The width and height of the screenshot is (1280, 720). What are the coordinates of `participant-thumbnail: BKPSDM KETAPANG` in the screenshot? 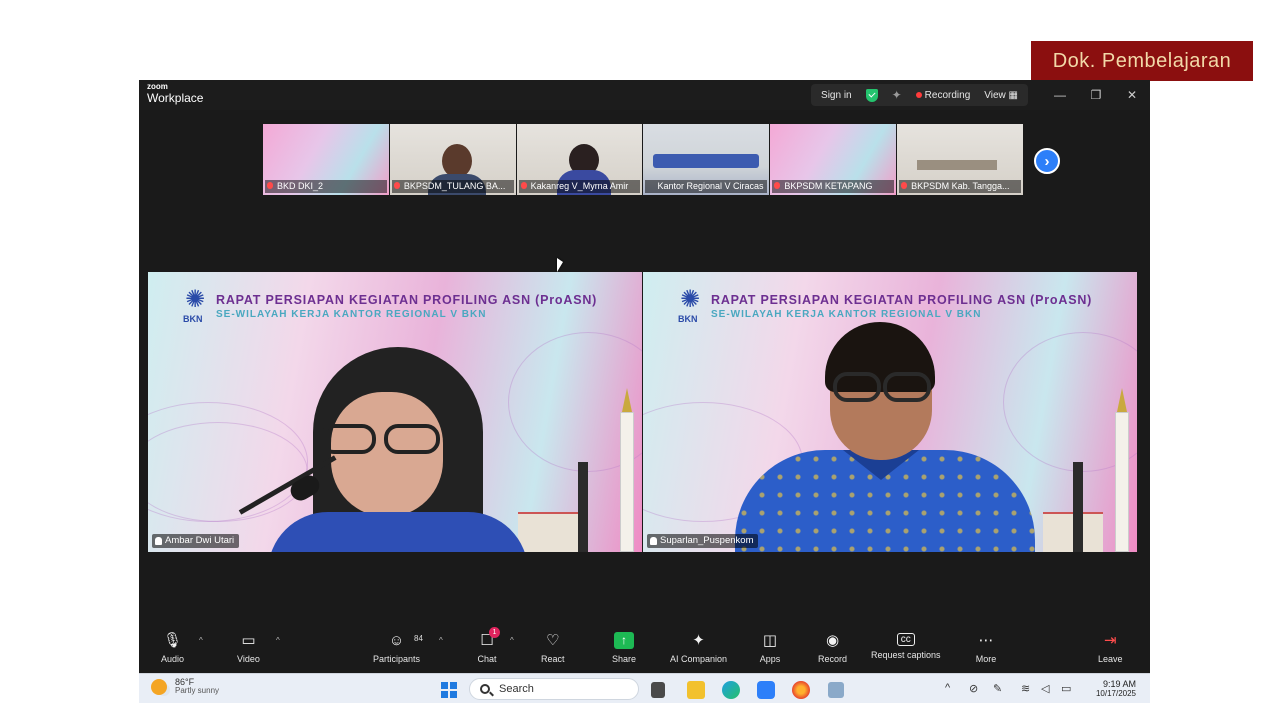 It's located at (833, 159).